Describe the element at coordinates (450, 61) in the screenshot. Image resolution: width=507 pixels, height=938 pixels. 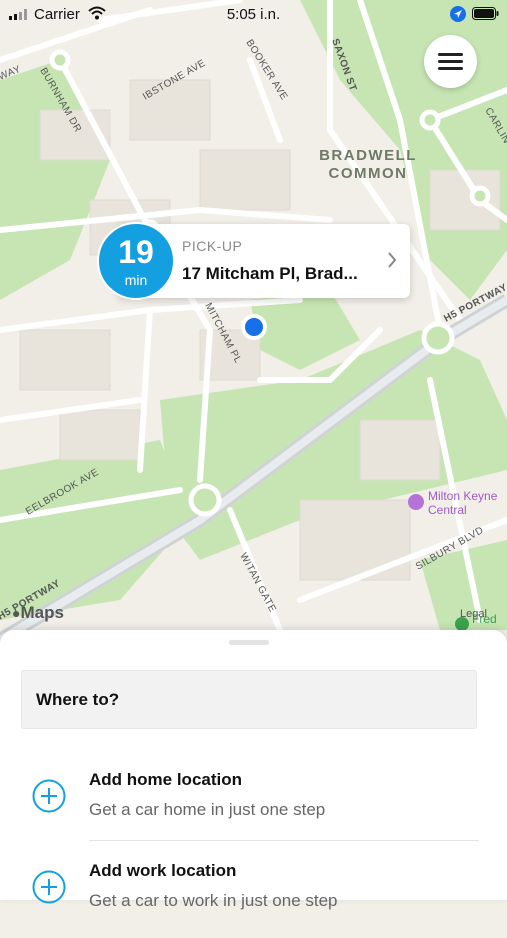
I see `menu-button` at that location.